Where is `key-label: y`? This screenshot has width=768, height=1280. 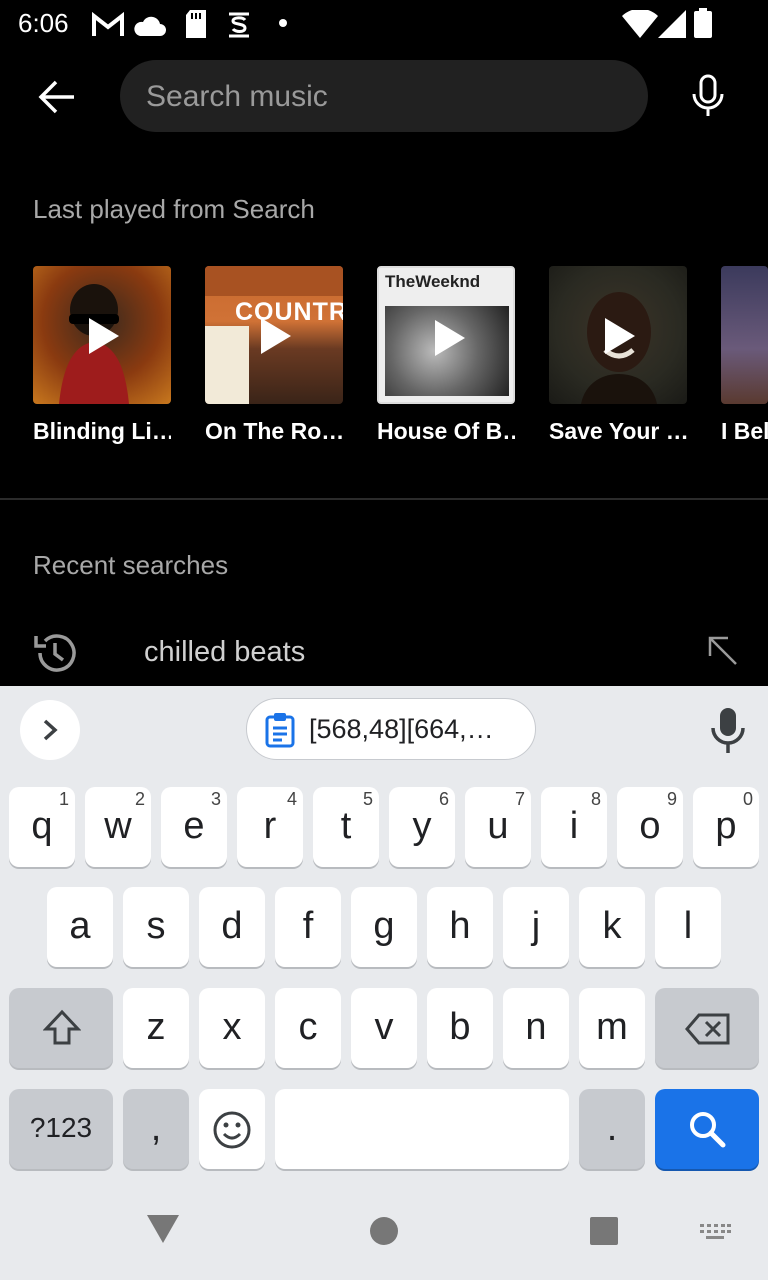
key-label: y is located at coordinates (422, 826).